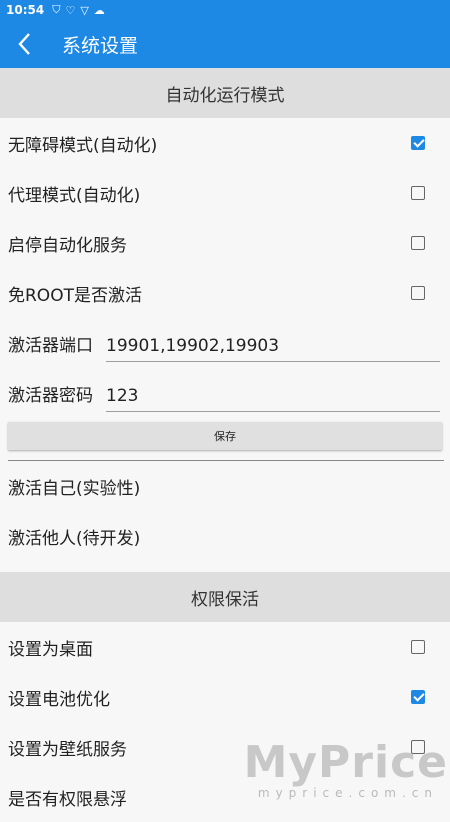 This screenshot has height=822, width=450. Describe the element at coordinates (100, 45) in the screenshot. I see `page-title: 系统设置` at that location.